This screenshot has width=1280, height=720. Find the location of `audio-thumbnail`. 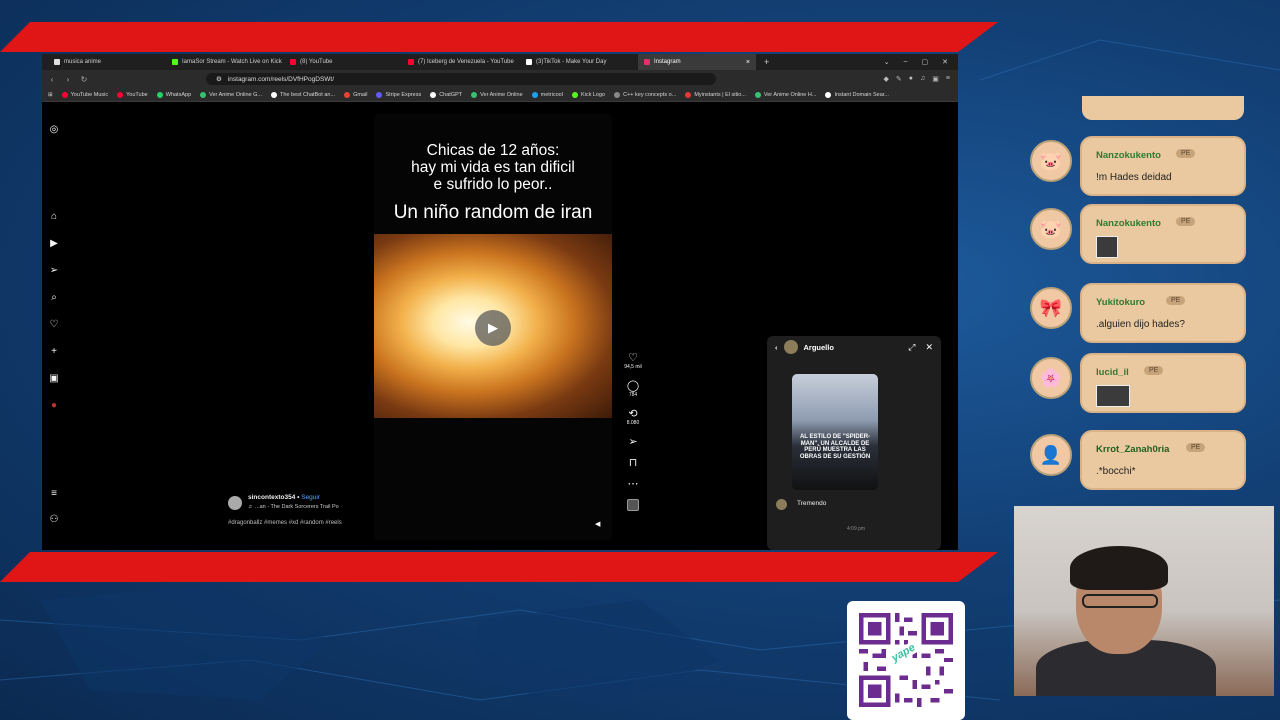

audio-thumbnail is located at coordinates (633, 505).